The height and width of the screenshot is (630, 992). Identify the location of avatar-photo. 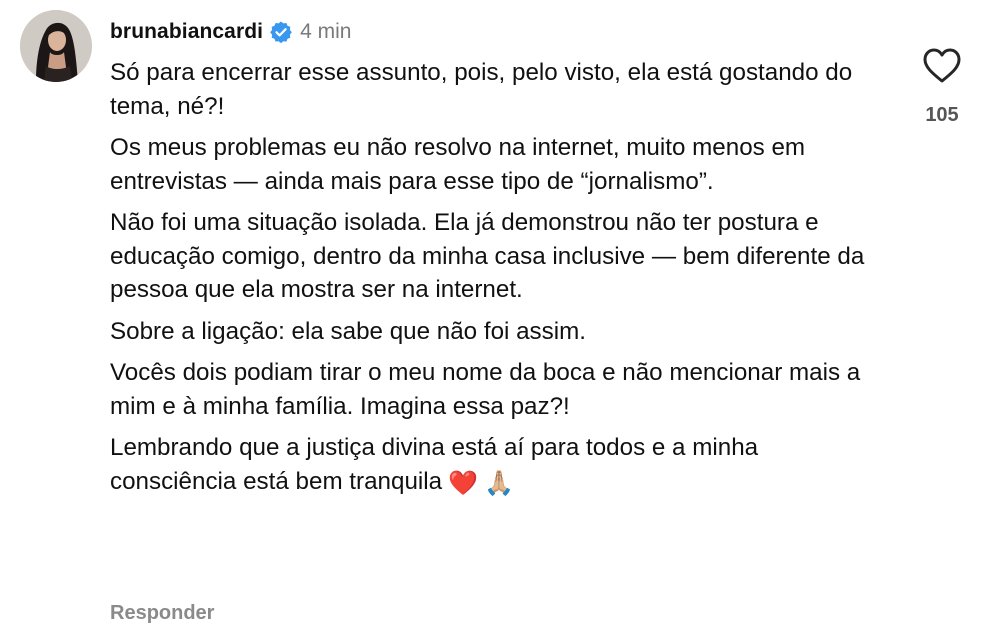
(56, 46).